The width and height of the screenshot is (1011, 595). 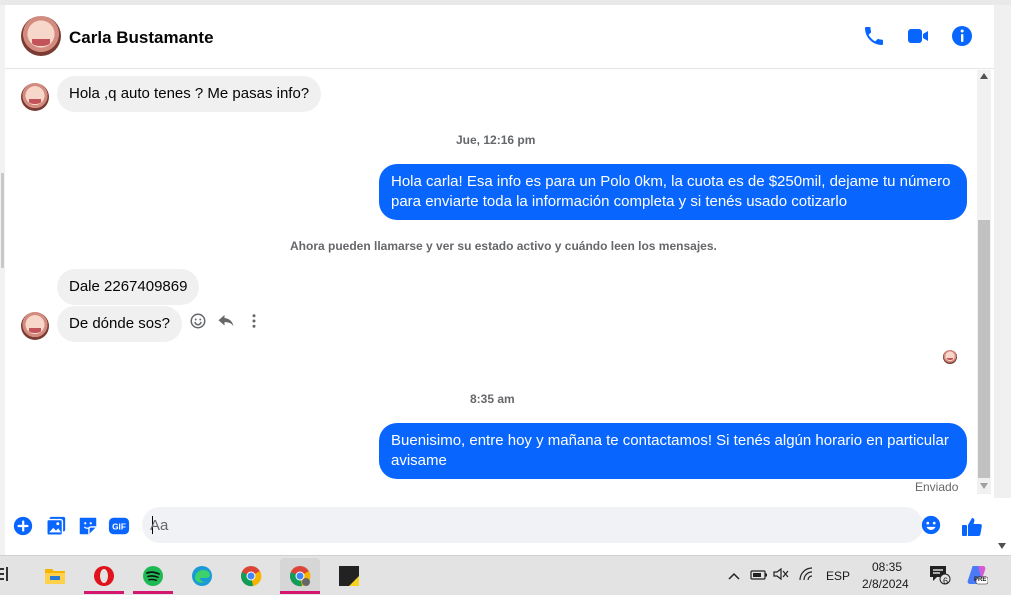 What do you see at coordinates (202, 576) in the screenshot?
I see `edge-icon` at bounding box center [202, 576].